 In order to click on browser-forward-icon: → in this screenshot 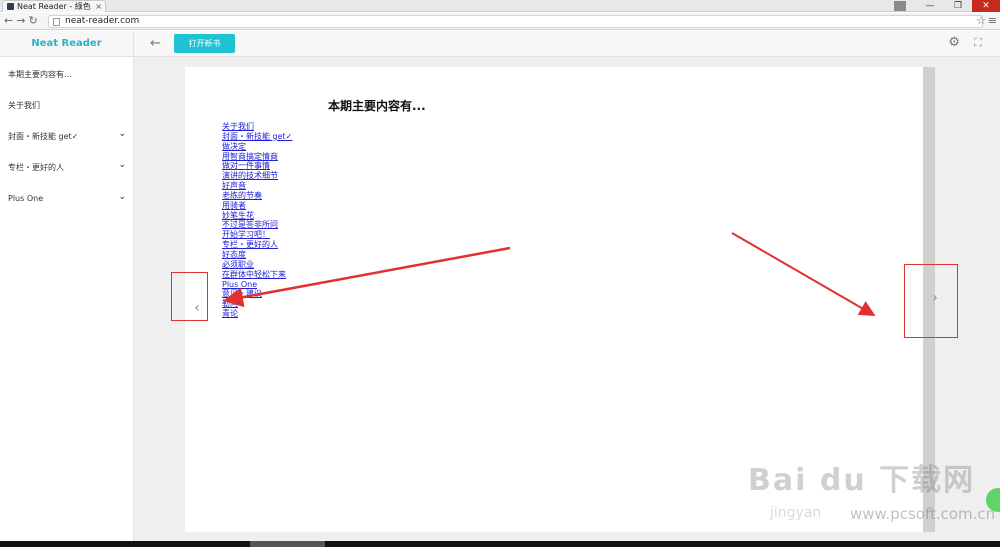, I will do `click(22, 20)`.